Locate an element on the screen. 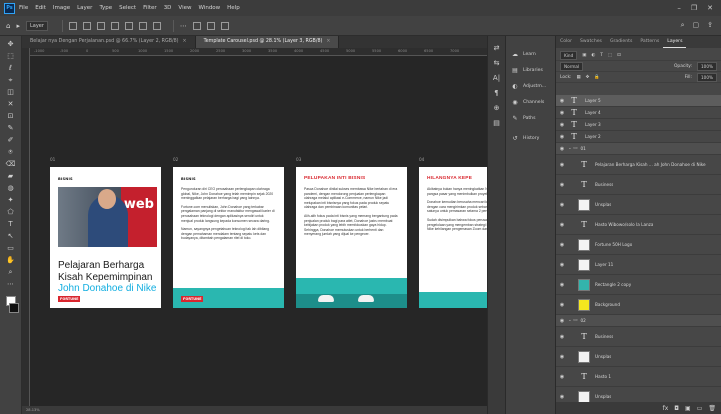 The height and width of the screenshot is (414, 721). properties-icon: ▤ is located at coordinates (496, 123).